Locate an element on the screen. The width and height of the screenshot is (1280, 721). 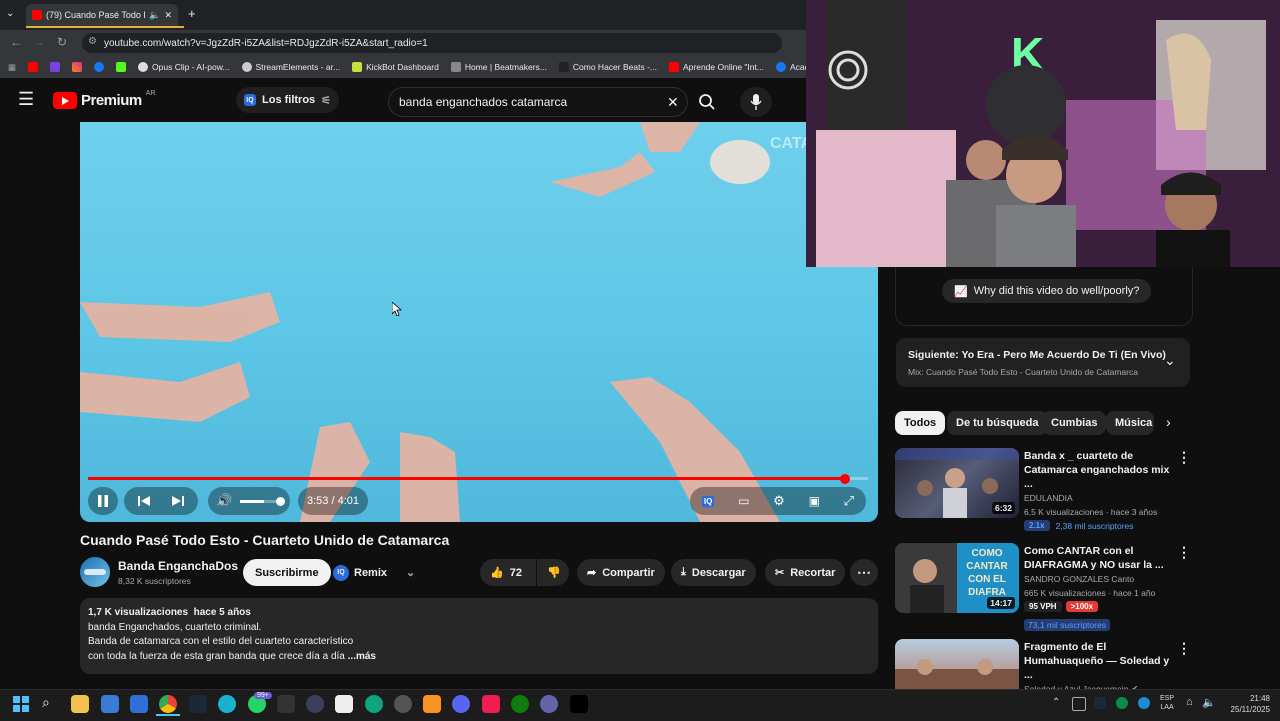
clear-search-icon: ✕ is located at coordinates (673, 102).